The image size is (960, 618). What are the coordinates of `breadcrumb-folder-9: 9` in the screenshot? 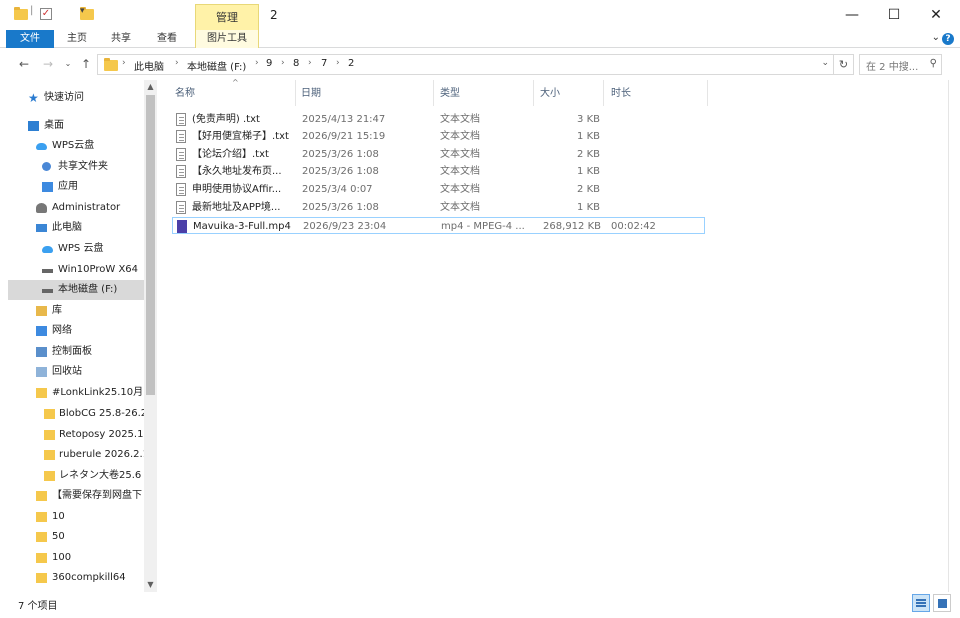 It's located at (269, 63).